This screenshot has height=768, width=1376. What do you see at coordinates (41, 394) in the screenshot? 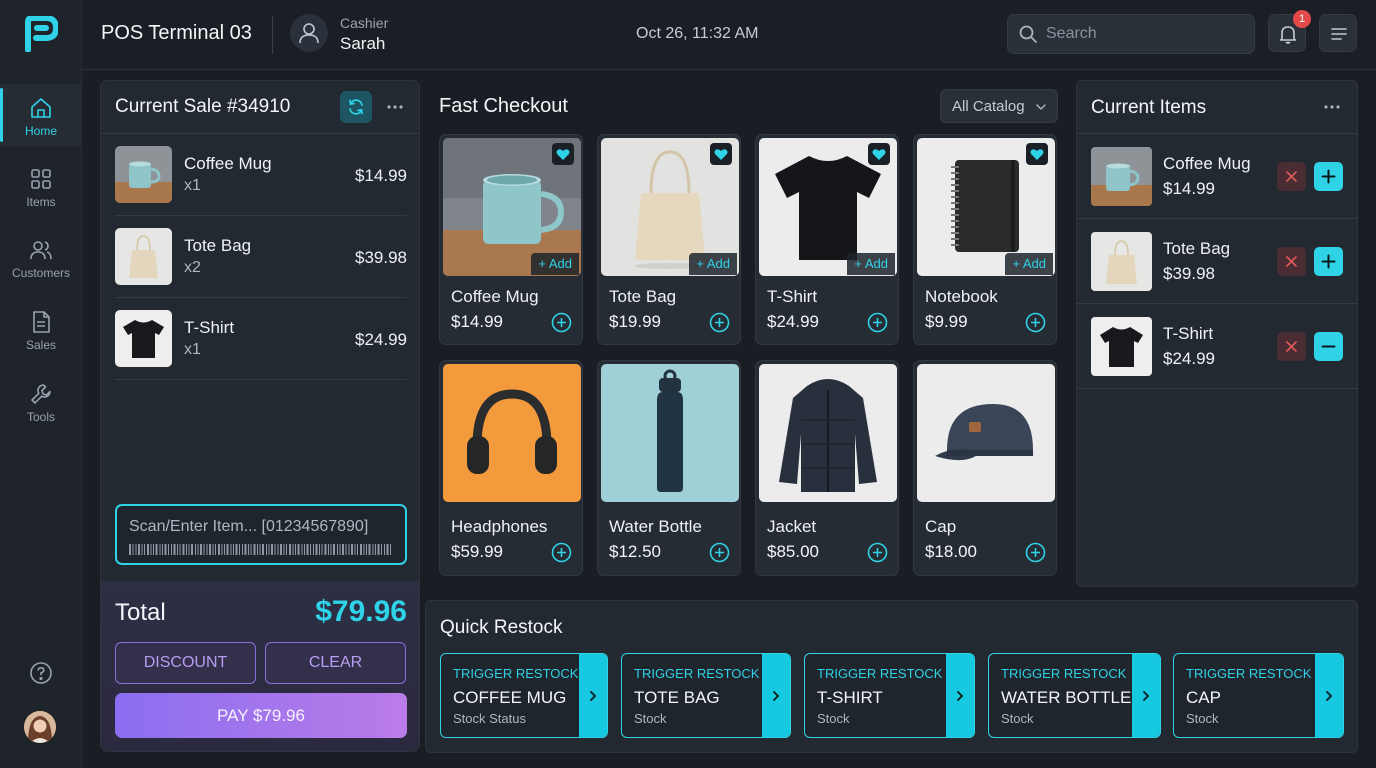
I see `wrench-icon` at bounding box center [41, 394].